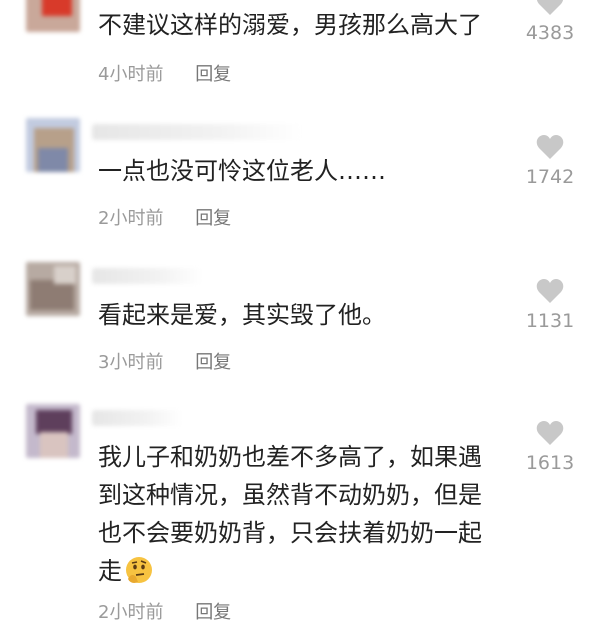 Image resolution: width=589 pixels, height=640 pixels. I want to click on like-count: 1742, so click(550, 177).